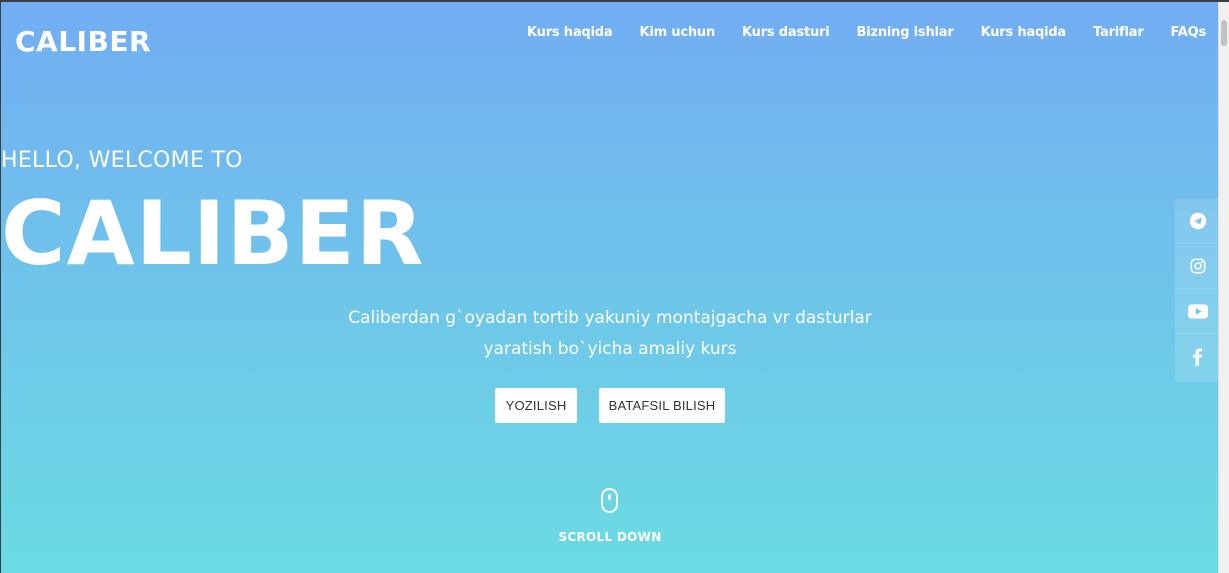 This screenshot has width=1229, height=573. I want to click on nav-item-kurs-dasturi: Kurs dasturi, so click(786, 32).